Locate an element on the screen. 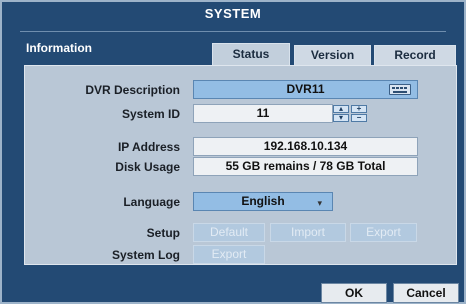 The image size is (466, 304). system-id-label: System ID is located at coordinates (150, 114).